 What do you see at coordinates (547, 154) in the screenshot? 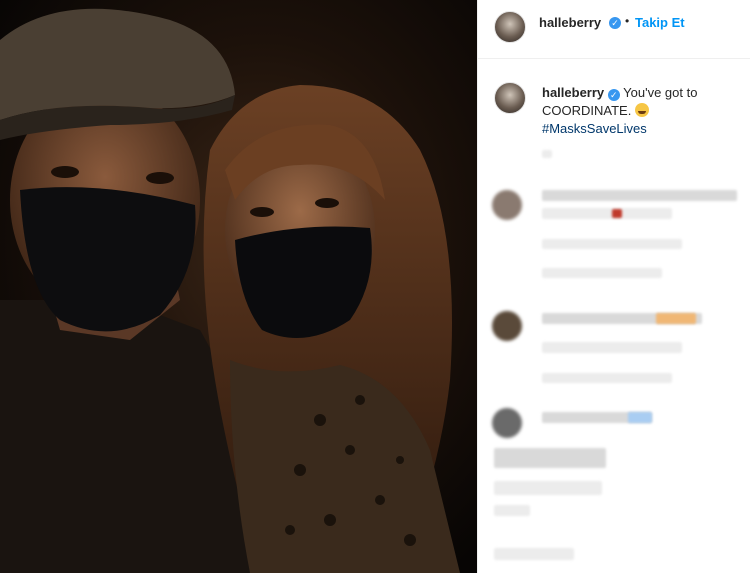
I see `caption-timestamp-blurred` at bounding box center [547, 154].